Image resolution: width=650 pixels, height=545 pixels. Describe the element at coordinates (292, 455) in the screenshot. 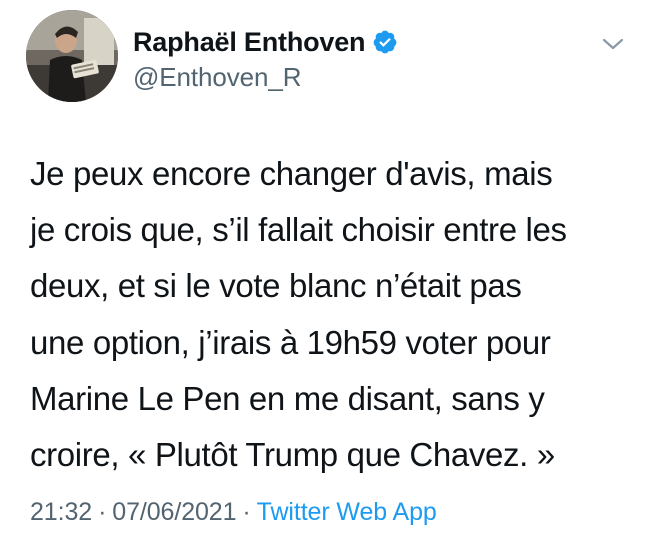

I see `tweet-text-line: croire, « Plutôt Trump que Chavez. »` at that location.